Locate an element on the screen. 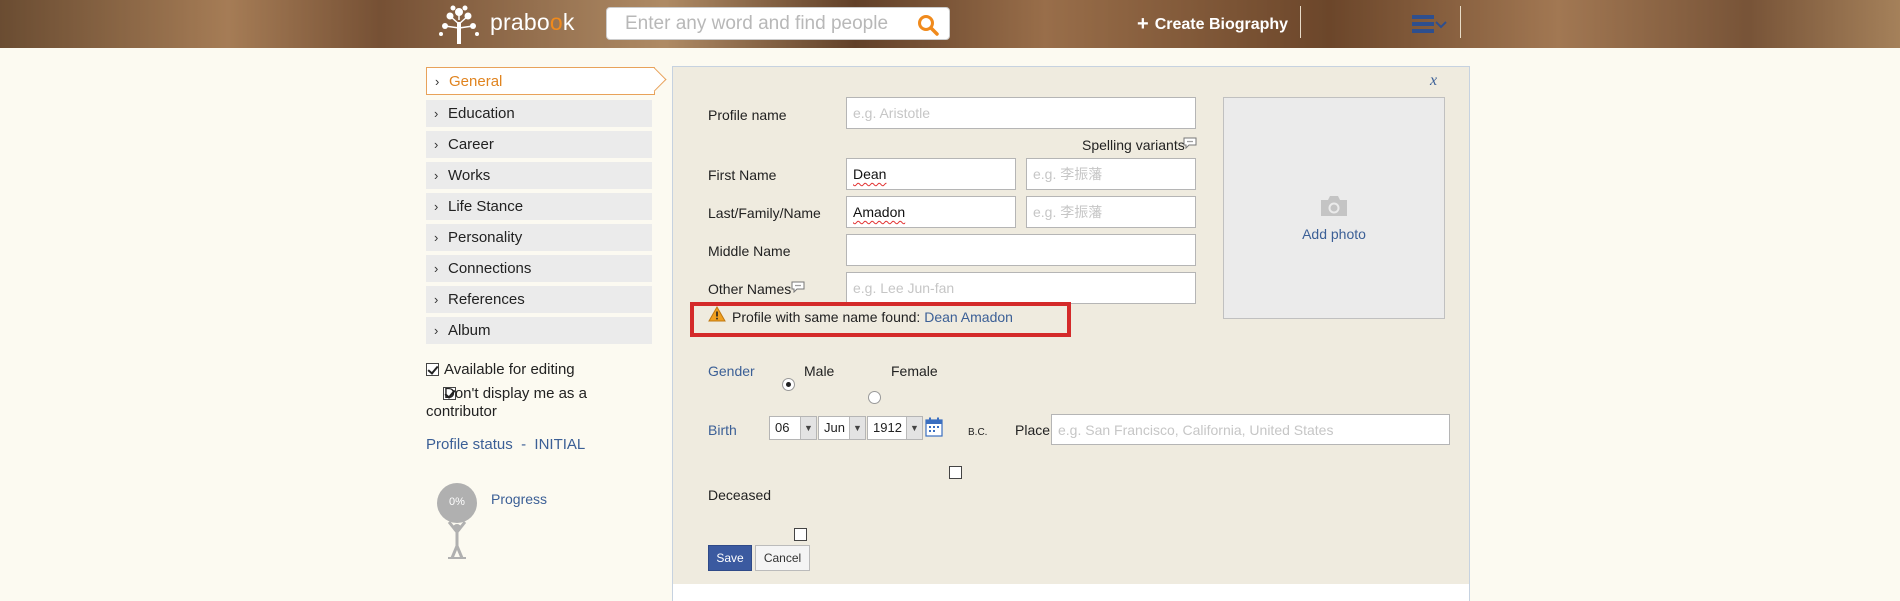 This screenshot has width=1900, height=601. available-for-editing-checkbox is located at coordinates (432, 369).